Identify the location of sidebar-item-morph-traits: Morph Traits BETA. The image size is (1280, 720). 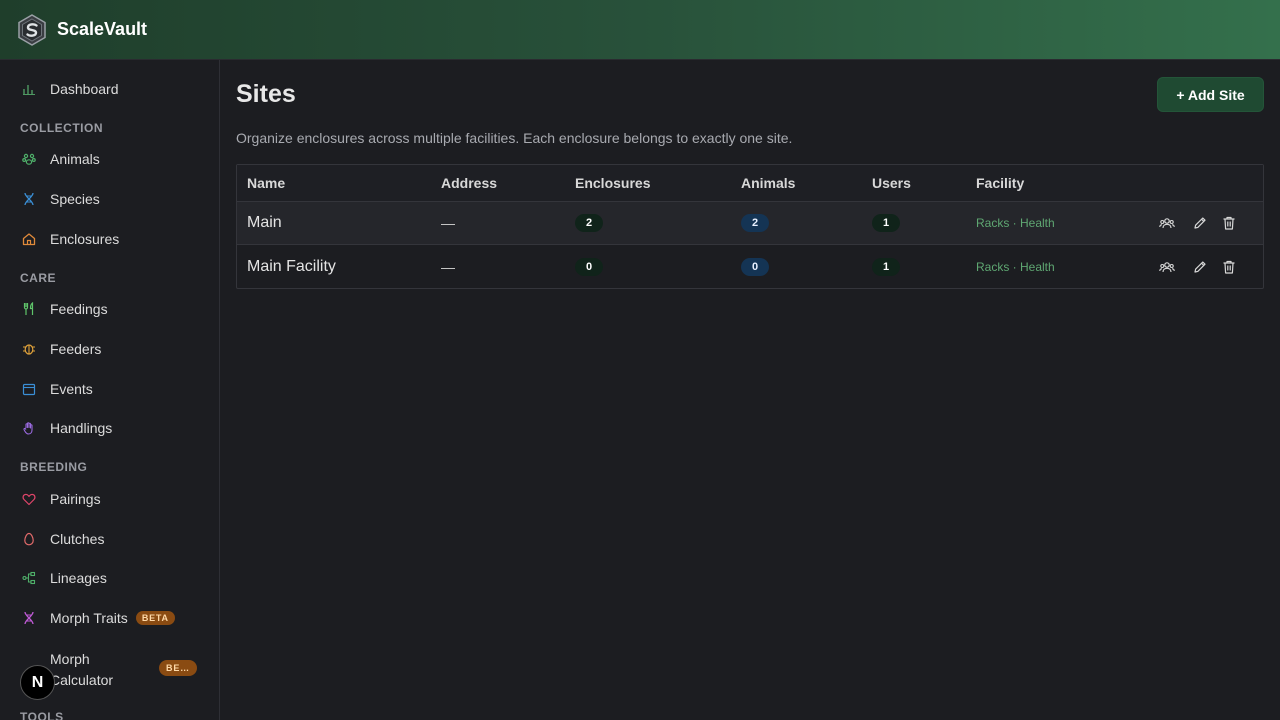
(109, 618).